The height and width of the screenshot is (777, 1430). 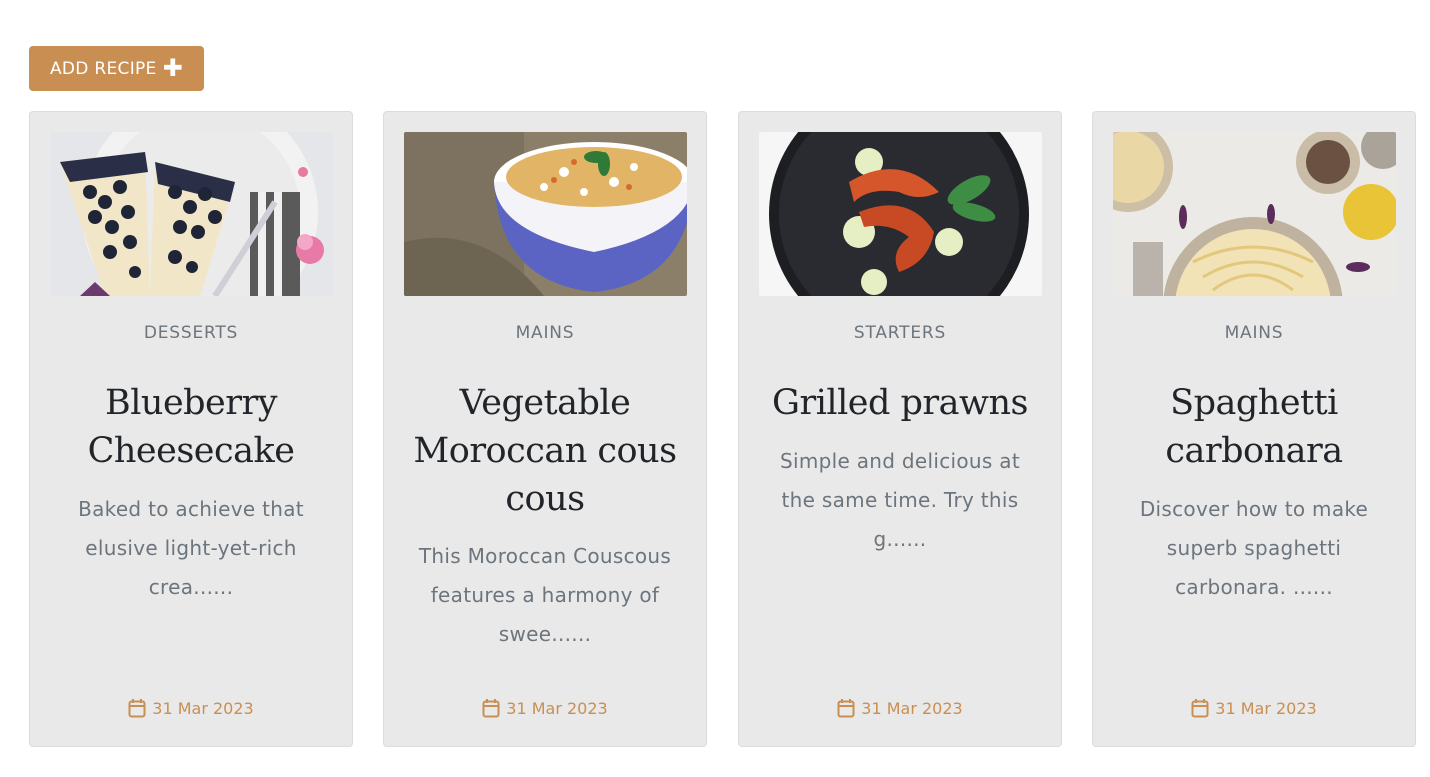 I want to click on recipe-category: DESSERTS, so click(x=191, y=333).